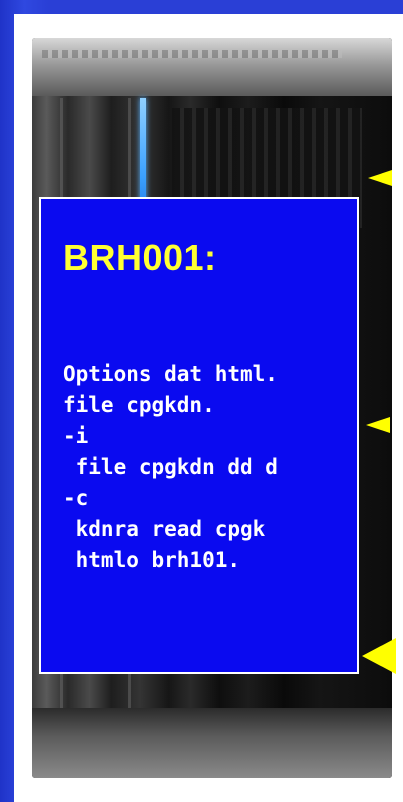 Image resolution: width=403 pixels, height=802 pixels. What do you see at coordinates (140, 257) in the screenshot?
I see `panel-title: BRH001:` at bounding box center [140, 257].